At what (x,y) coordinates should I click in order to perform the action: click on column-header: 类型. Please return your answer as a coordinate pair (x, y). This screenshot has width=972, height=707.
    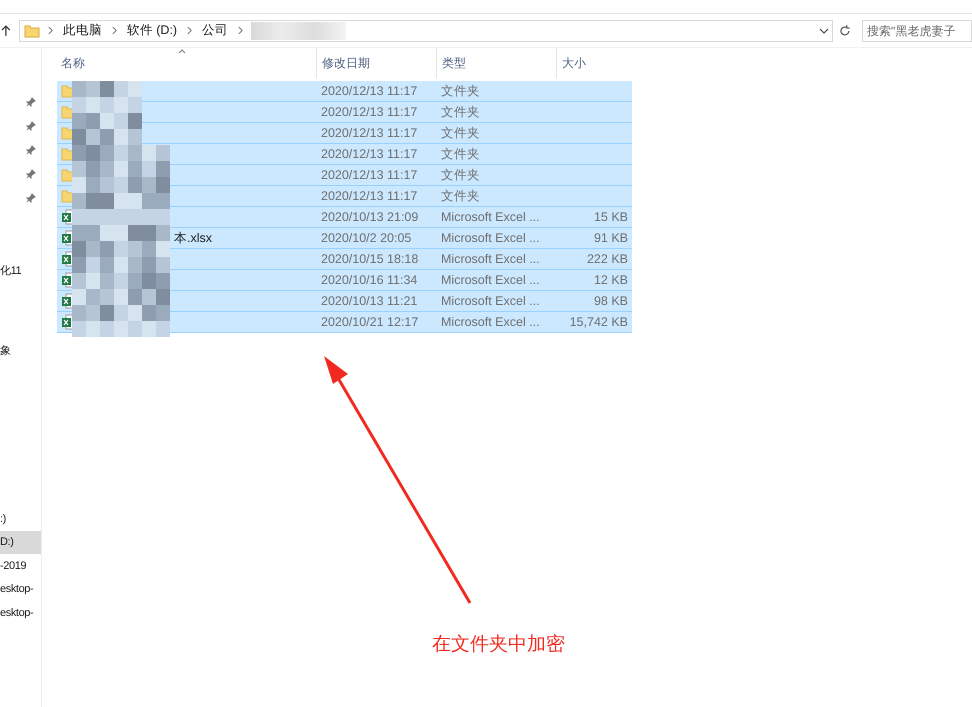
    Looking at the image, I should click on (496, 63).